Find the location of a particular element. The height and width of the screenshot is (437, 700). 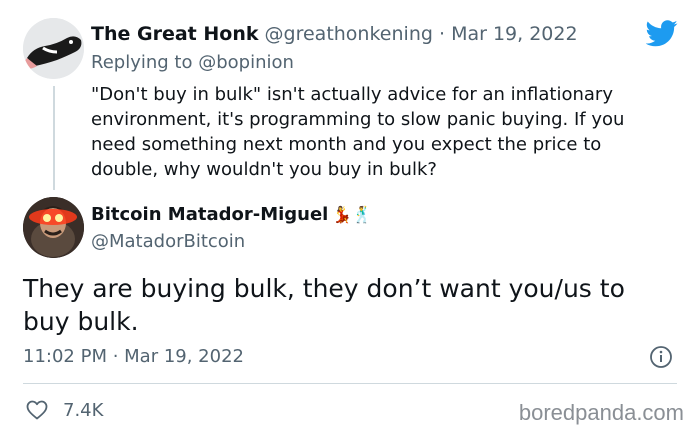

avatar-matador-miguel is located at coordinates (53, 227).